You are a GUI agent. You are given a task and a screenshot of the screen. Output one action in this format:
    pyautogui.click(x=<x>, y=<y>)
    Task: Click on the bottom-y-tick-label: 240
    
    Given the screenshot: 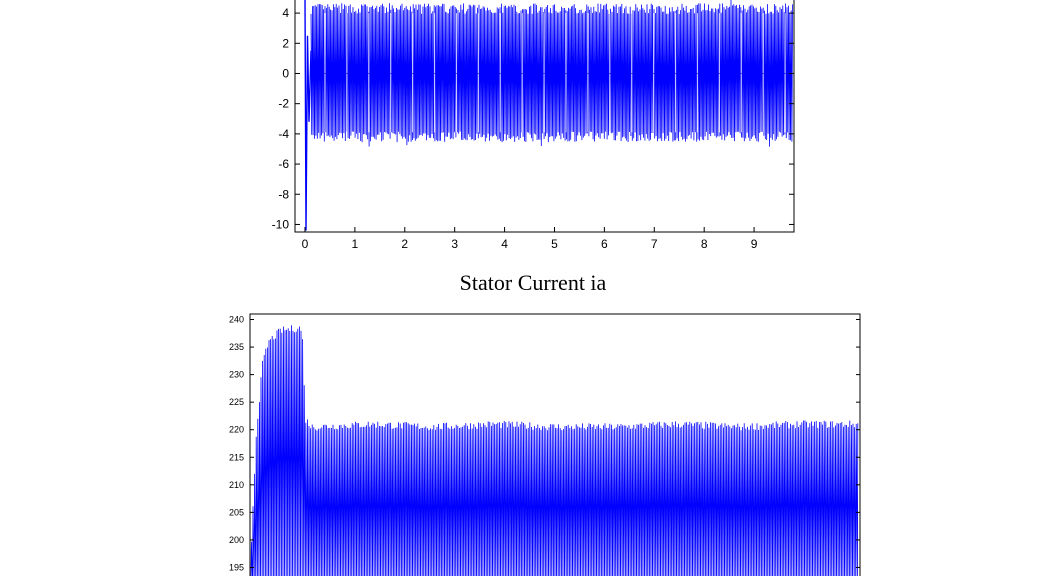 What is the action you would take?
    pyautogui.click(x=236, y=320)
    